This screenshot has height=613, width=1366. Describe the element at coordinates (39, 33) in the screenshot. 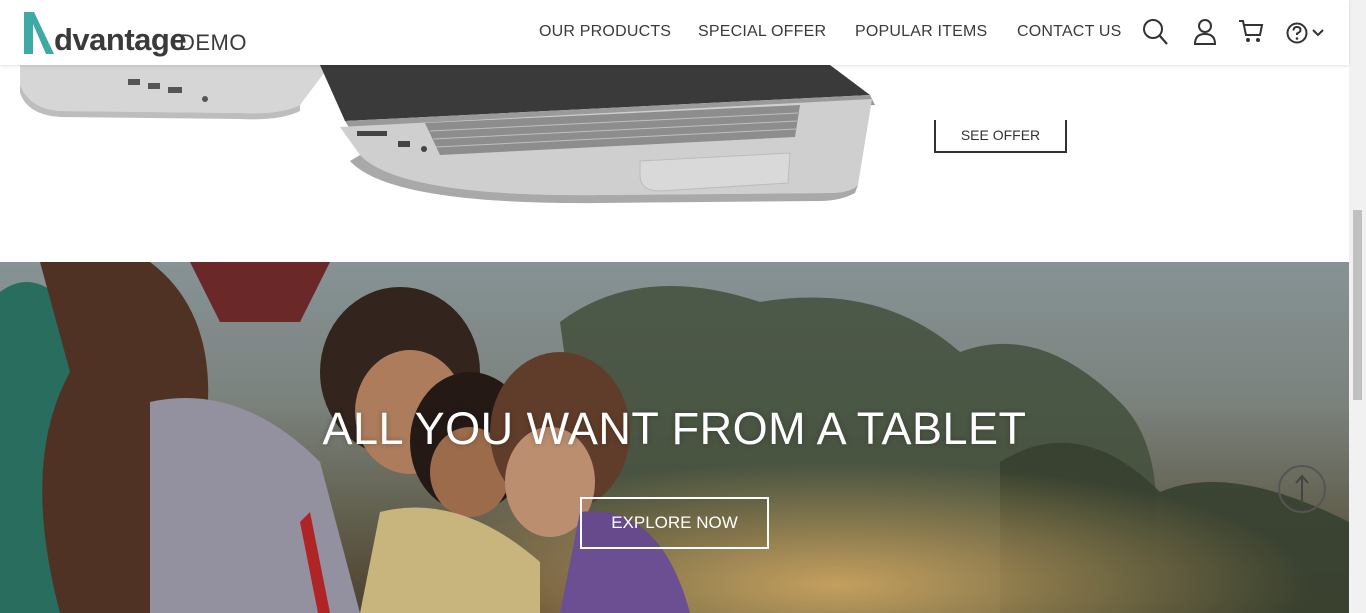

I see `logo-mark-icon` at that location.